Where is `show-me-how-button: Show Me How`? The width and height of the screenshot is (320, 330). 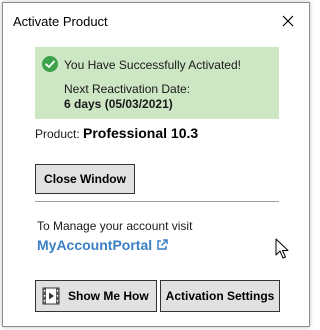 show-me-how-button: Show Me How is located at coordinates (96, 296).